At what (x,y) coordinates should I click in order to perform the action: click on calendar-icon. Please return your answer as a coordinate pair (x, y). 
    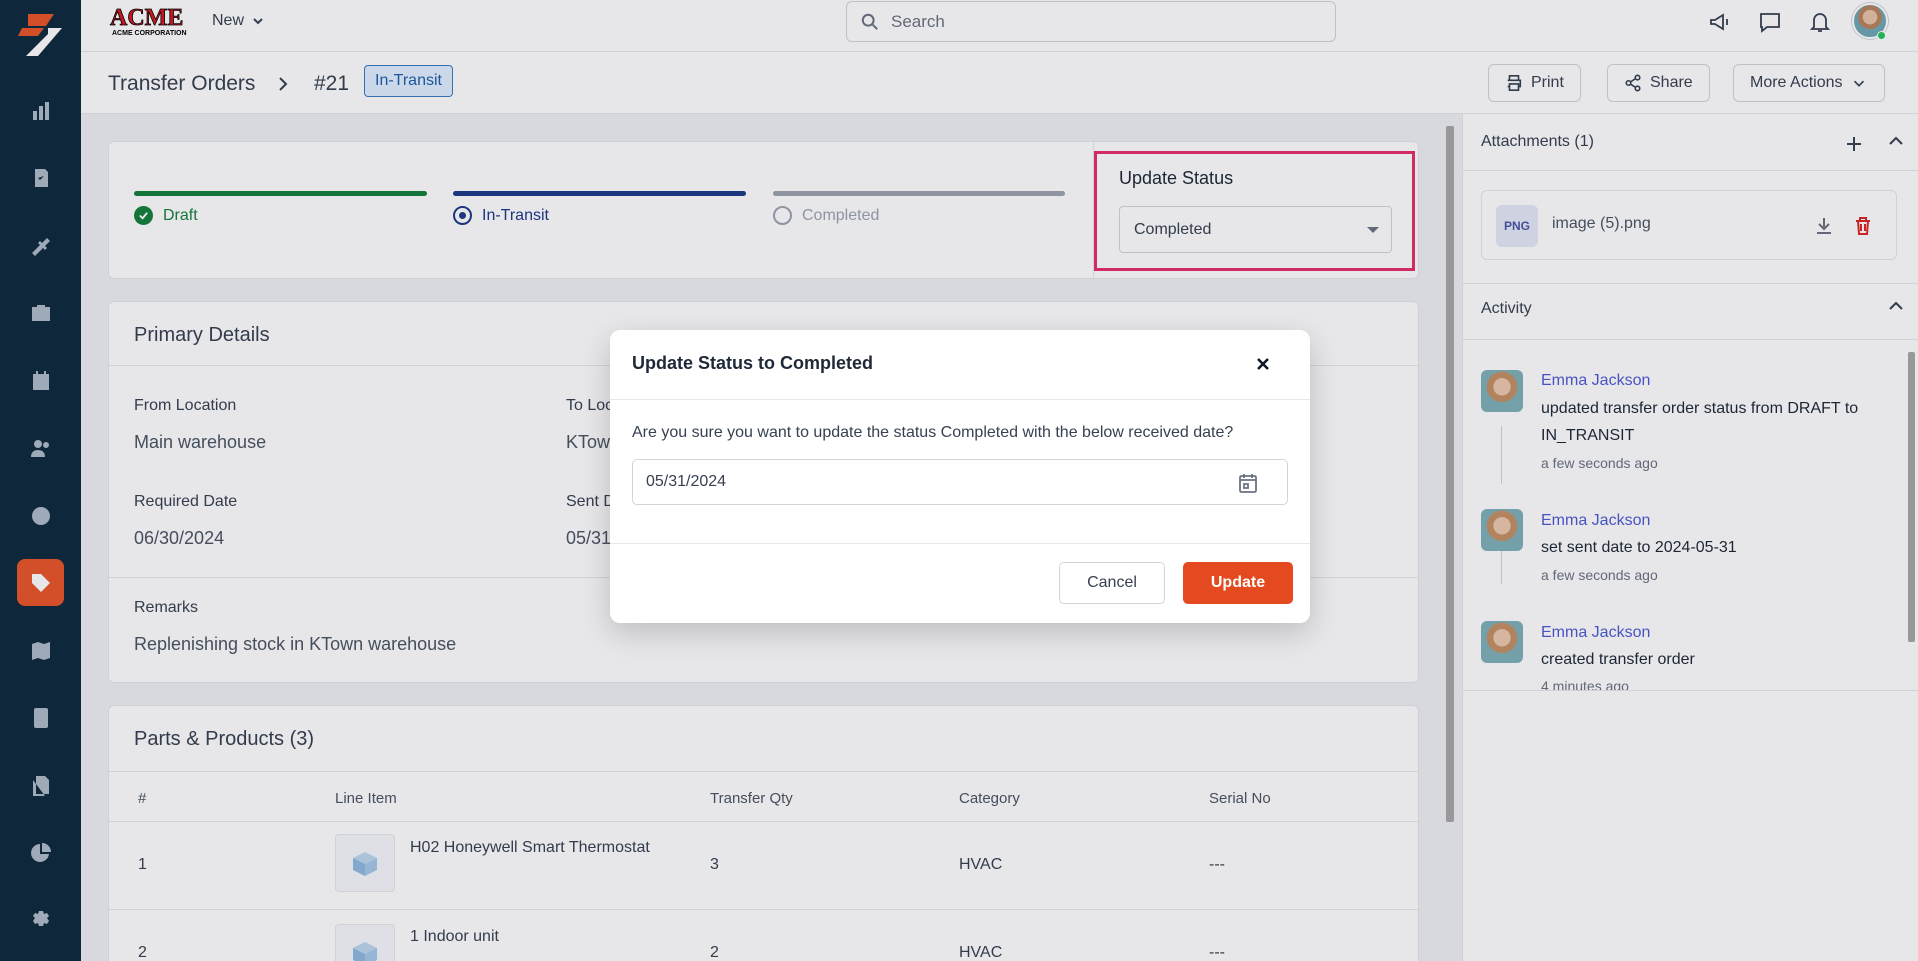
    Looking at the image, I should click on (1248, 483).